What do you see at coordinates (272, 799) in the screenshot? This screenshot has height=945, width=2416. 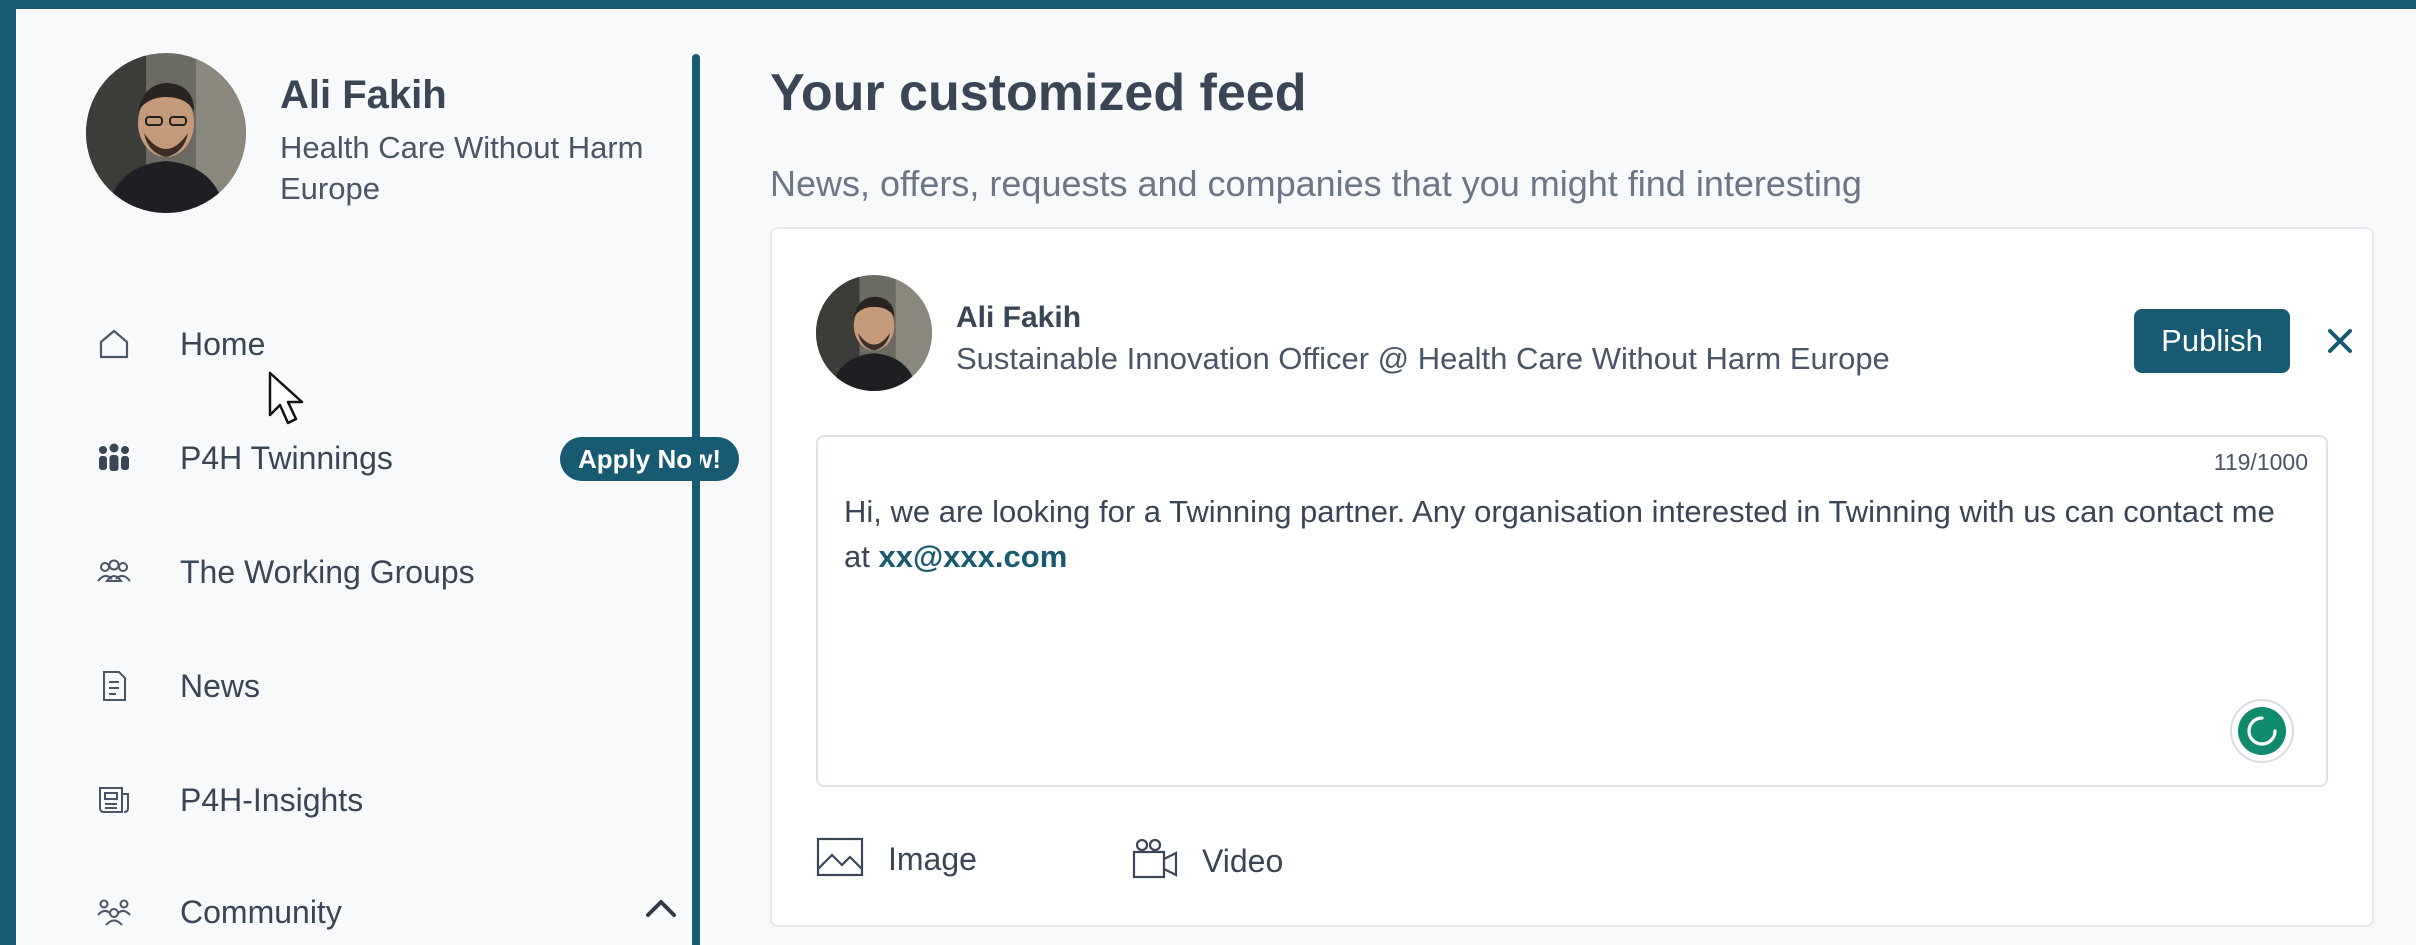 I see `nav-item-label: P4H-Insights` at bounding box center [272, 799].